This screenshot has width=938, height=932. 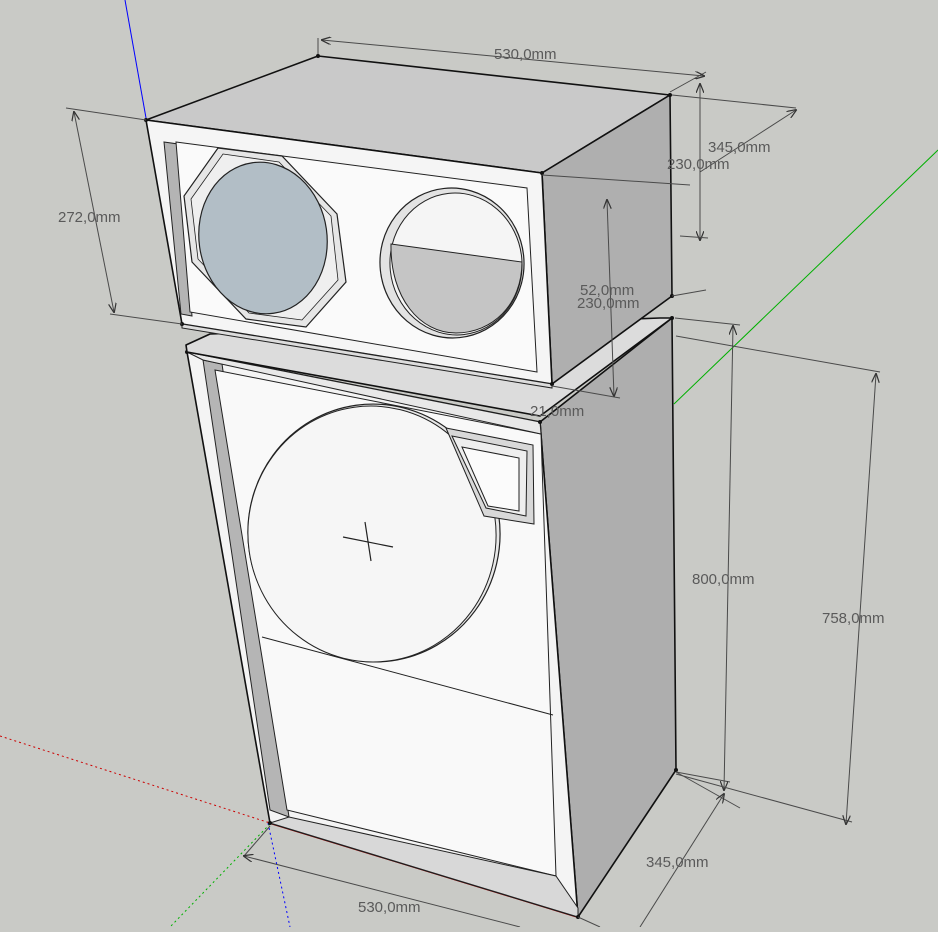 I want to click on green-axis-line, so click(x=805, y=277).